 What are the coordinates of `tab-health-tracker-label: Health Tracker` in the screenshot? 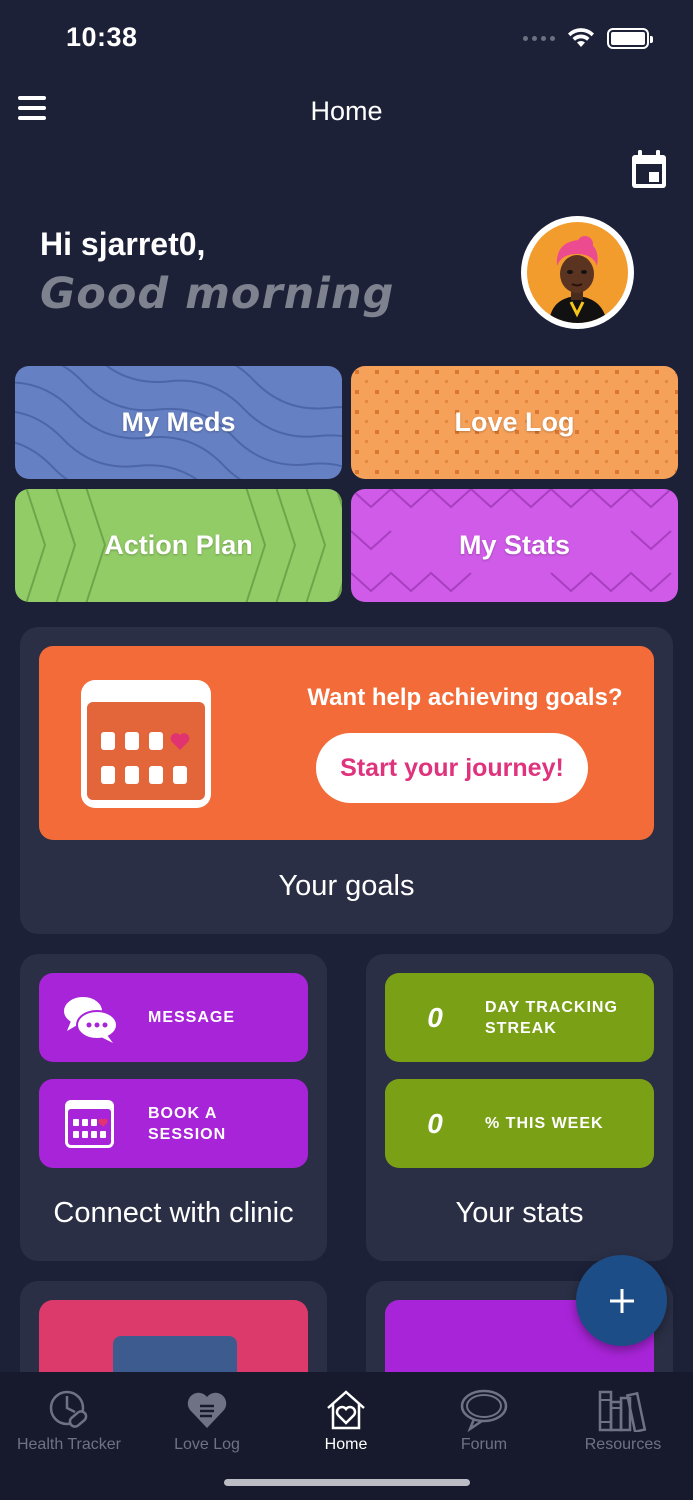 It's located at (69, 1444).